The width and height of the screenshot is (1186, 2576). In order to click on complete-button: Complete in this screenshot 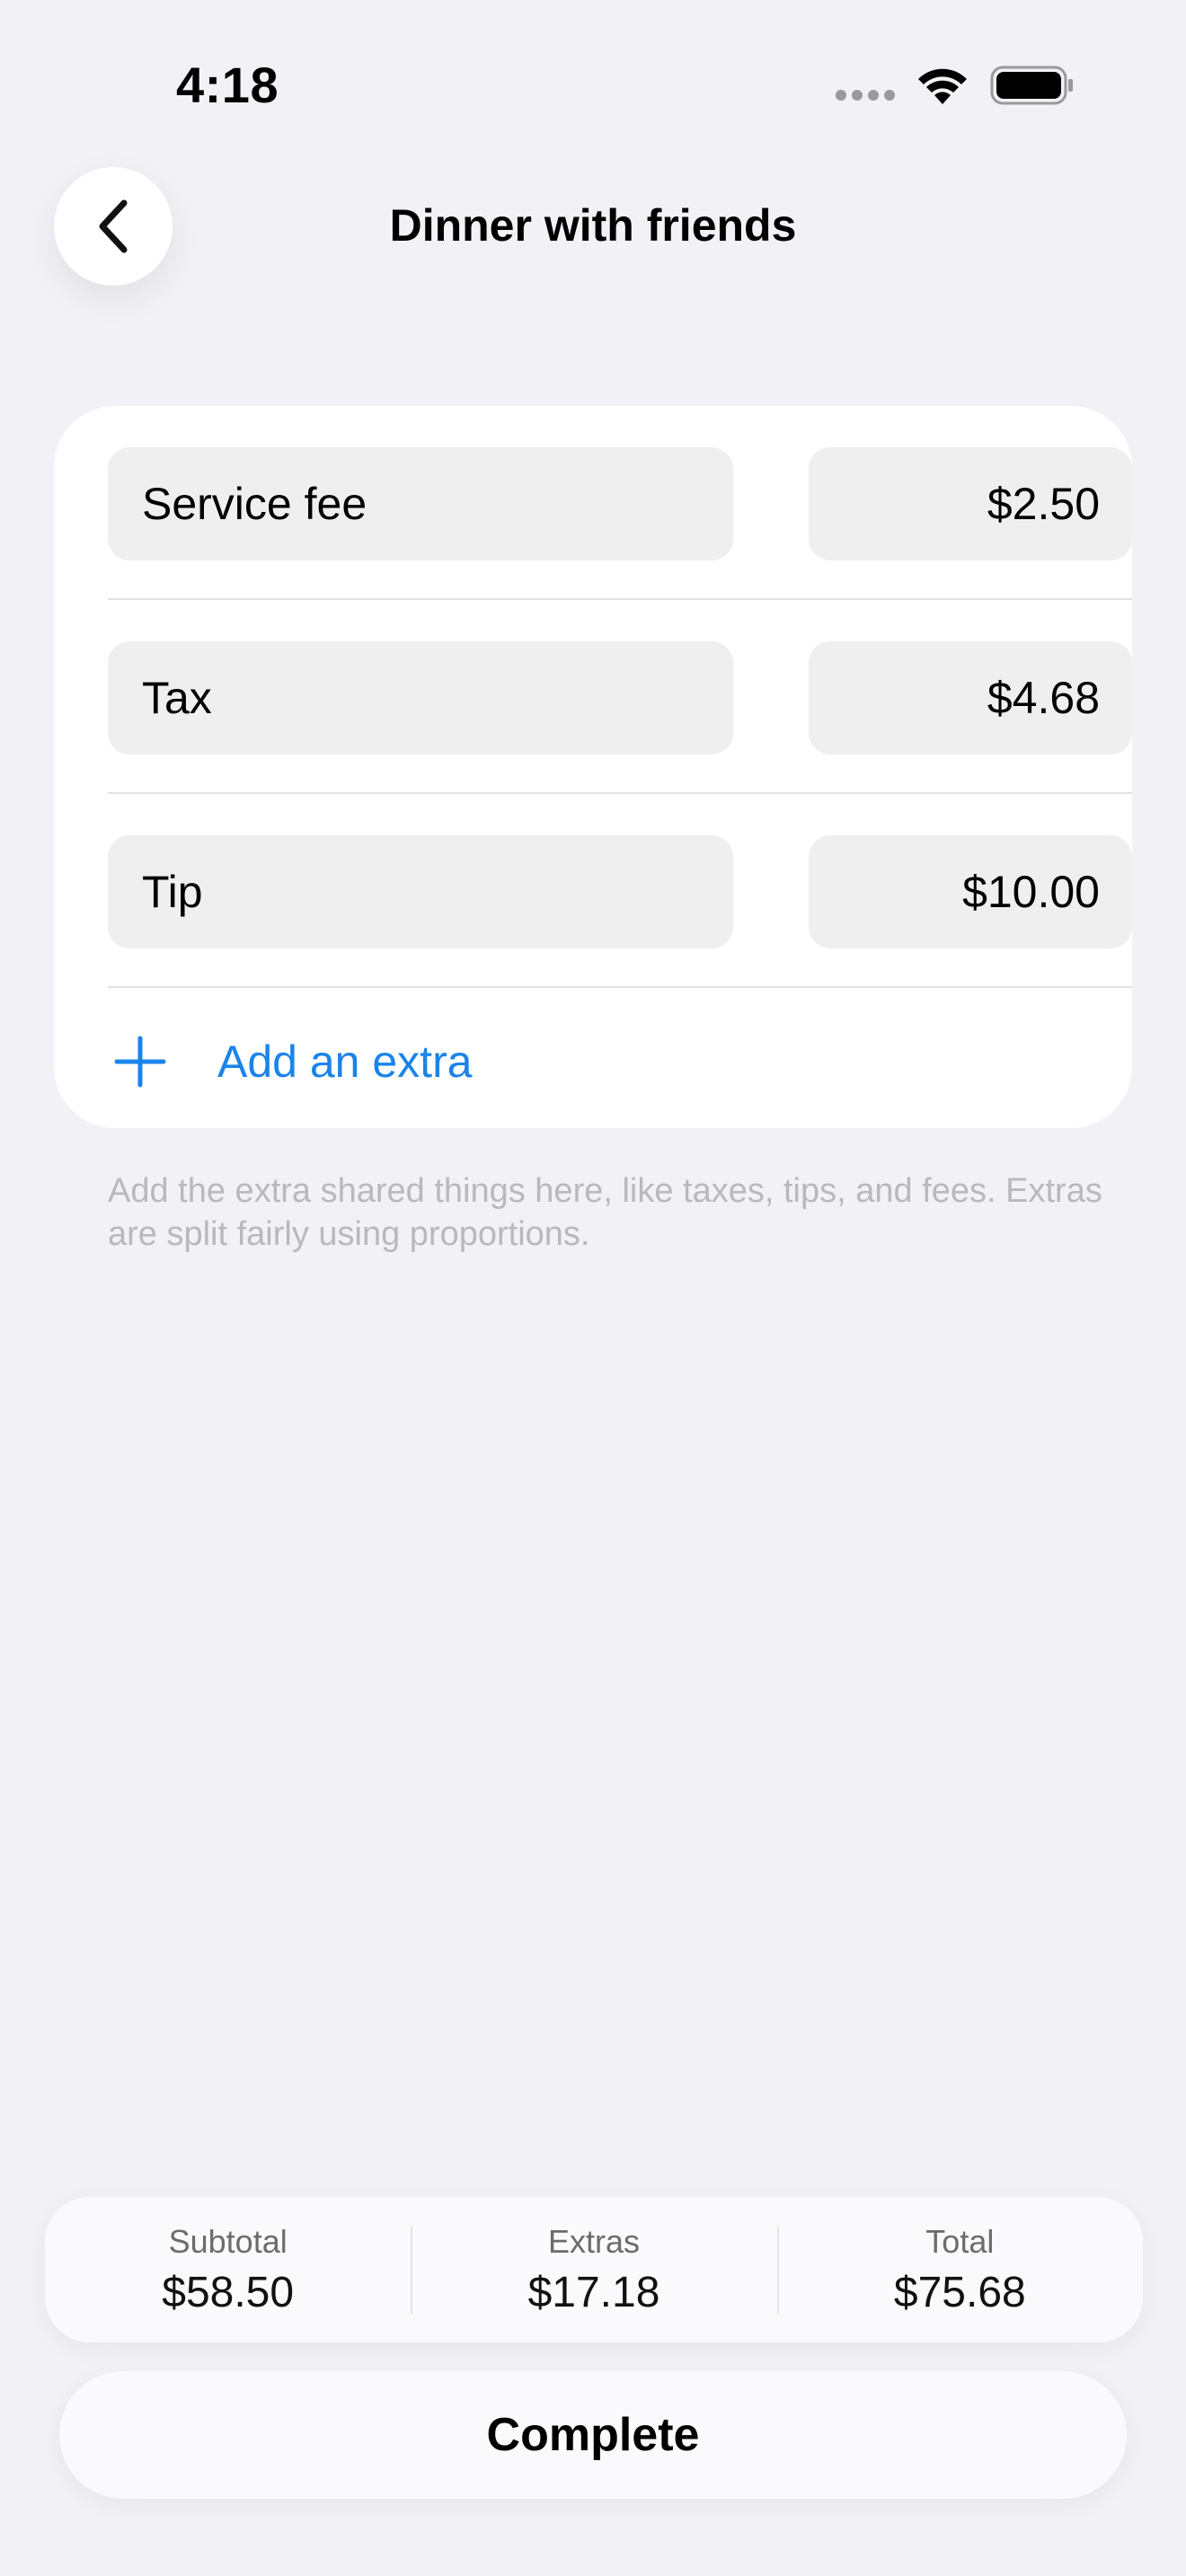, I will do `click(593, 2435)`.